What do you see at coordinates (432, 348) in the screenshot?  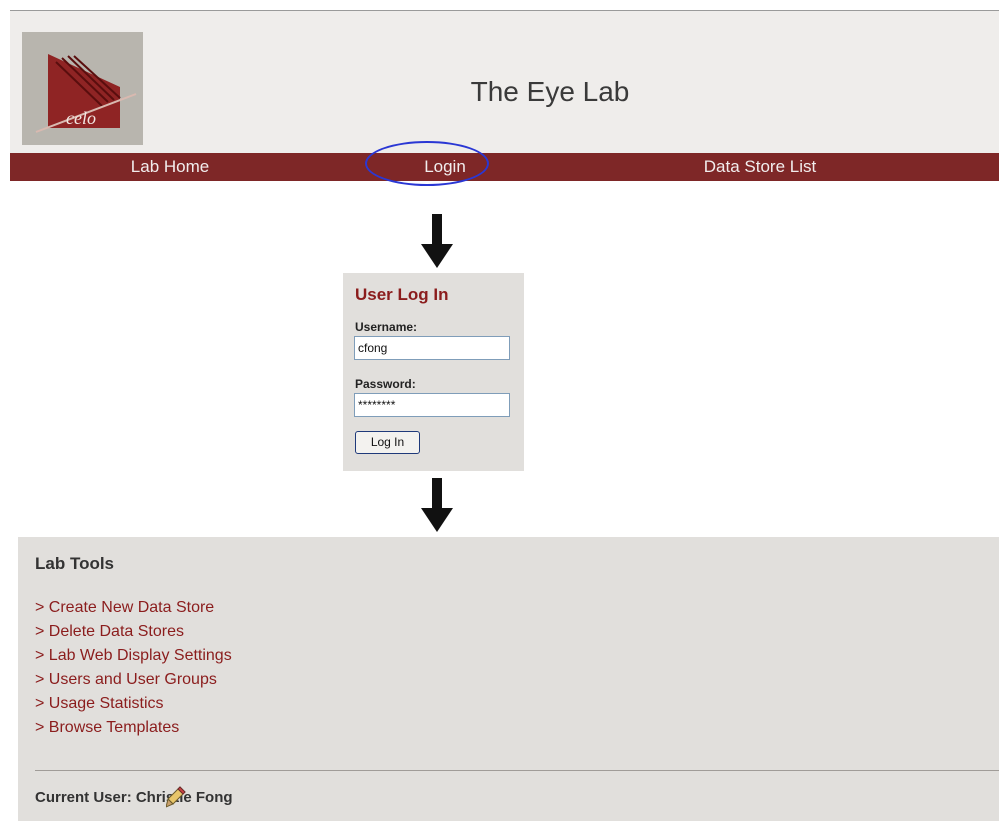 I see `username-field` at bounding box center [432, 348].